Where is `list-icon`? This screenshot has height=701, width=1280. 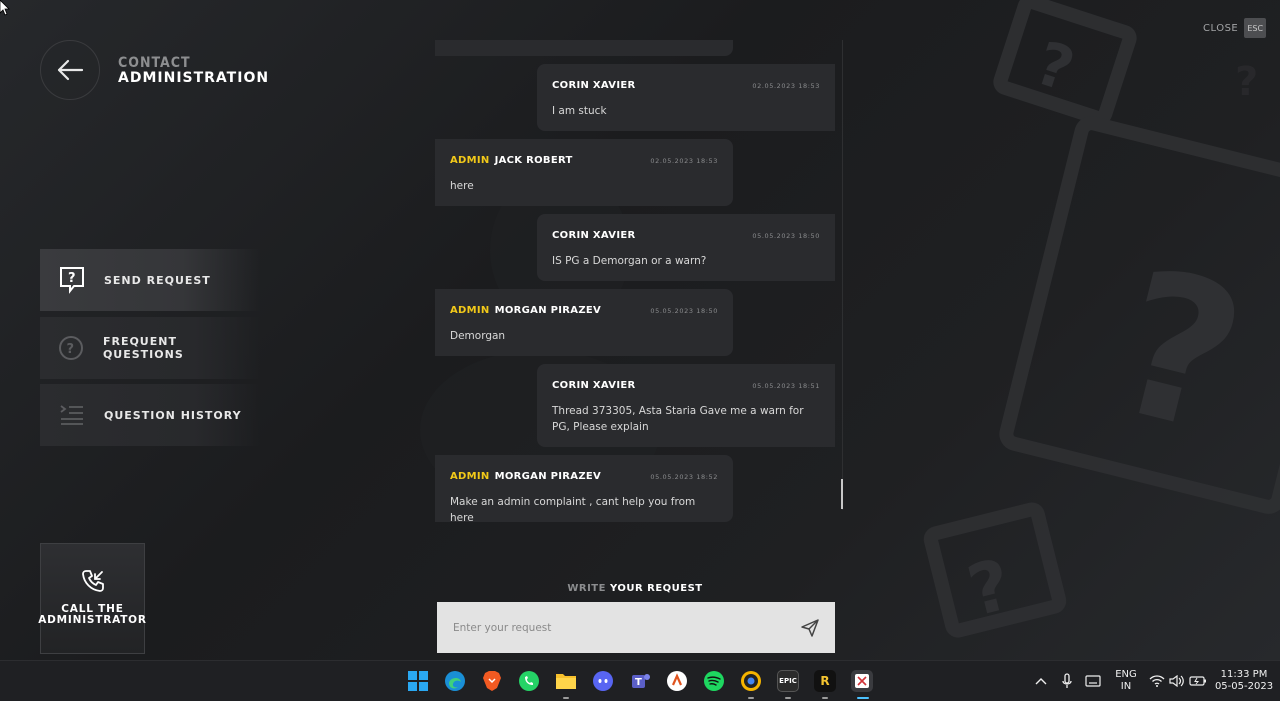 list-icon is located at coordinates (72, 415).